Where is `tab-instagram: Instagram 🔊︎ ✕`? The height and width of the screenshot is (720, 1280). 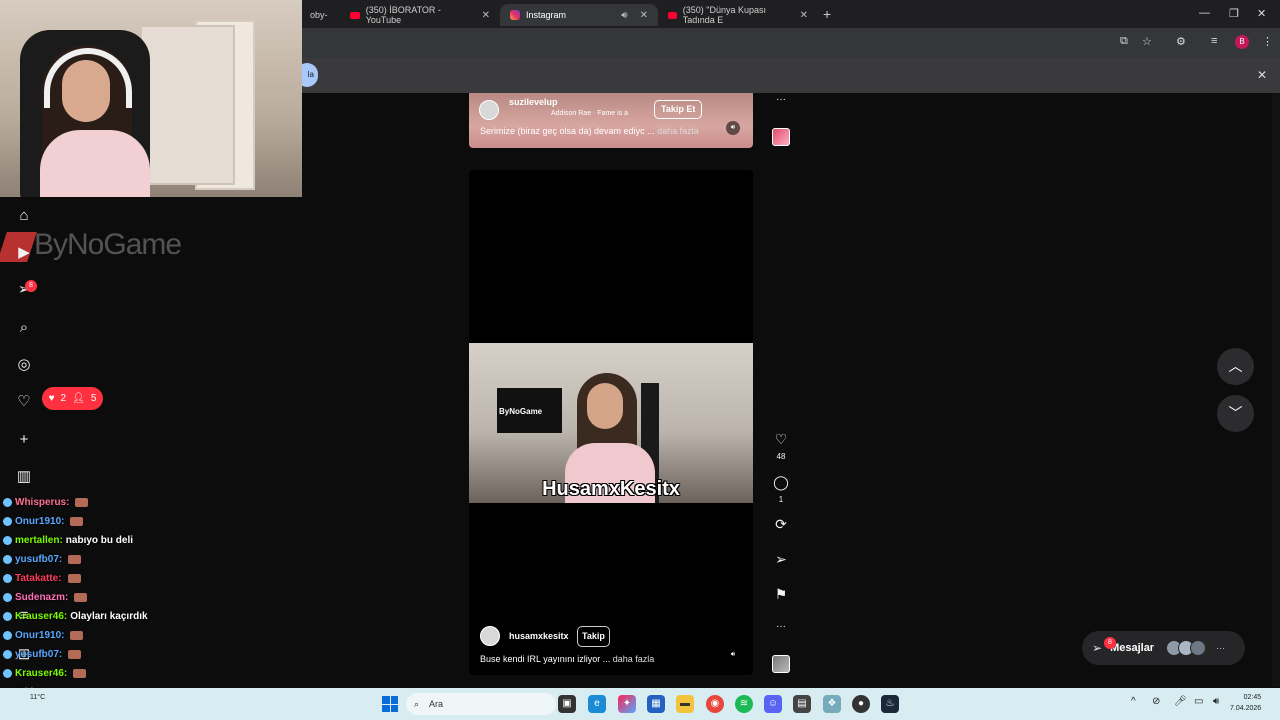
tab-instagram: Instagram 🔊︎ ✕ is located at coordinates (579, 15).